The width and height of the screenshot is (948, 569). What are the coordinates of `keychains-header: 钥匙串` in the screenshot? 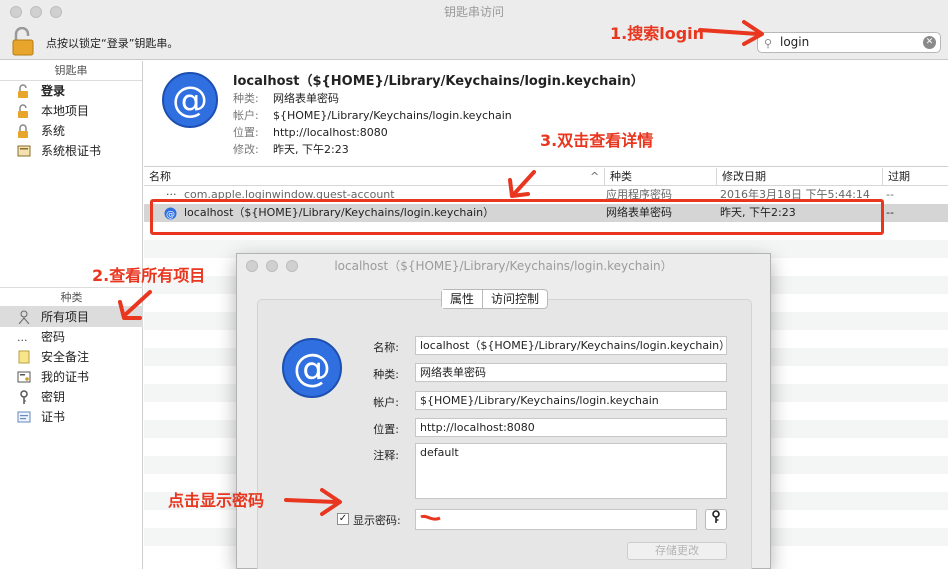 It's located at (71, 71).